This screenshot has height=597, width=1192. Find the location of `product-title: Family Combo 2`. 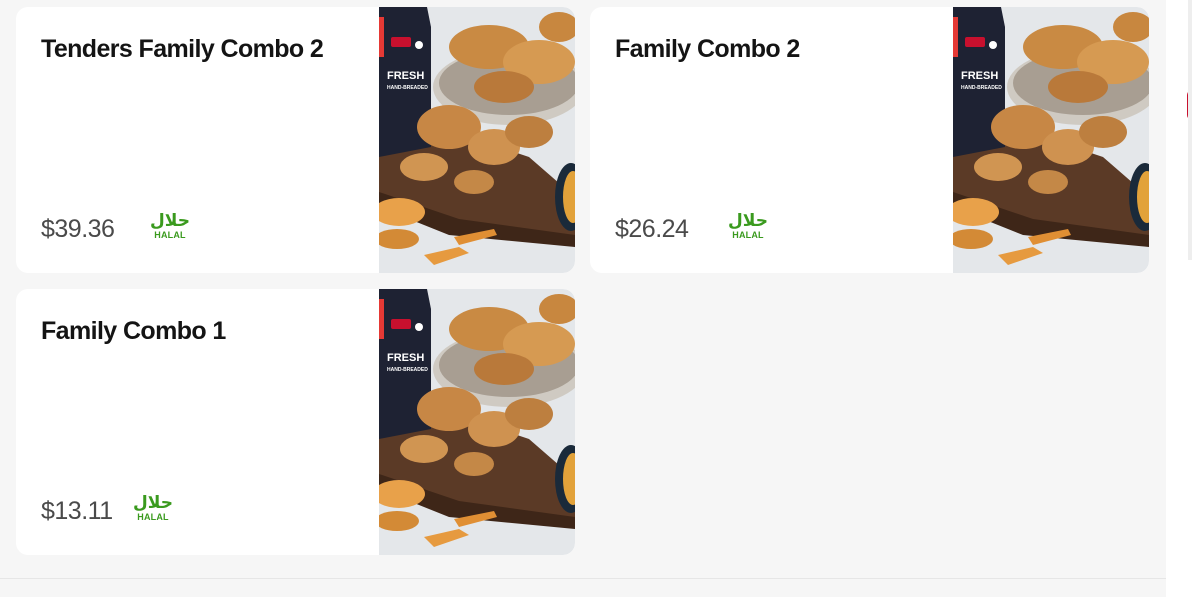

product-title: Family Combo 2 is located at coordinates (707, 49).